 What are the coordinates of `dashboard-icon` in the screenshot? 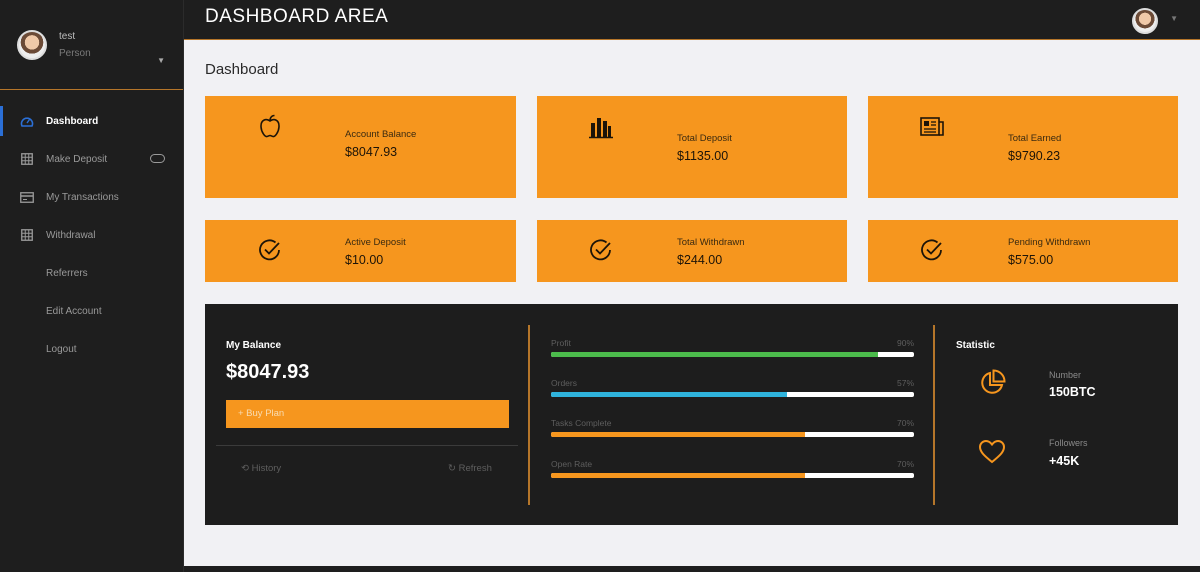 It's located at (27, 121).